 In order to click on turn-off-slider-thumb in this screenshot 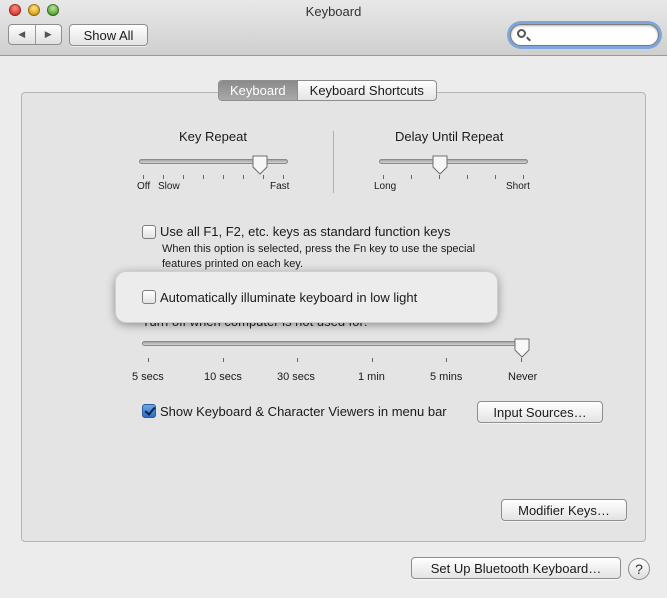, I will do `click(522, 348)`.